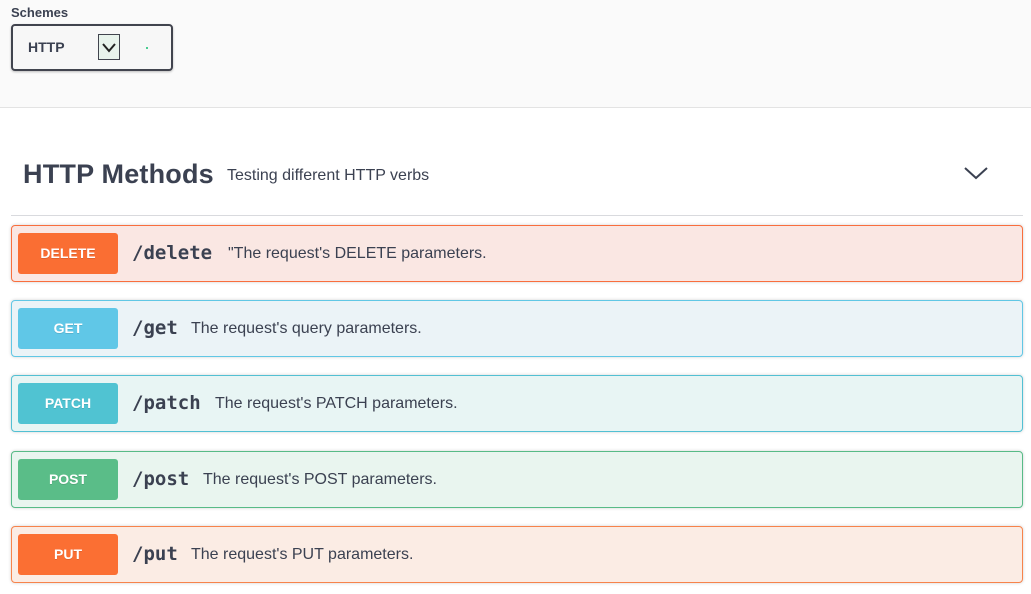 This screenshot has width=1031, height=594. I want to click on method-badge-get: GET, so click(68, 328).